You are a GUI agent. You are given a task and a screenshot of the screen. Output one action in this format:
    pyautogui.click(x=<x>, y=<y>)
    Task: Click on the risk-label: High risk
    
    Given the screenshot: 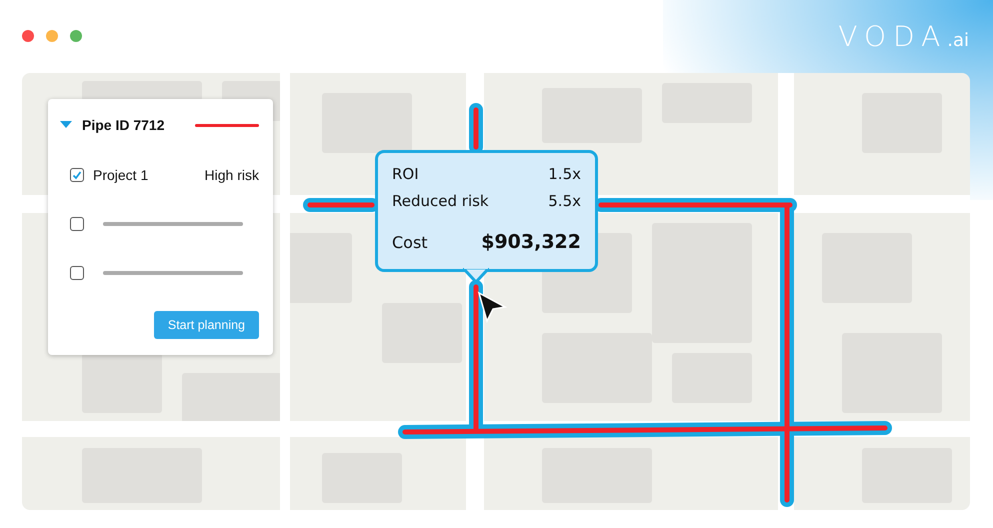 What is the action you would take?
    pyautogui.click(x=231, y=174)
    